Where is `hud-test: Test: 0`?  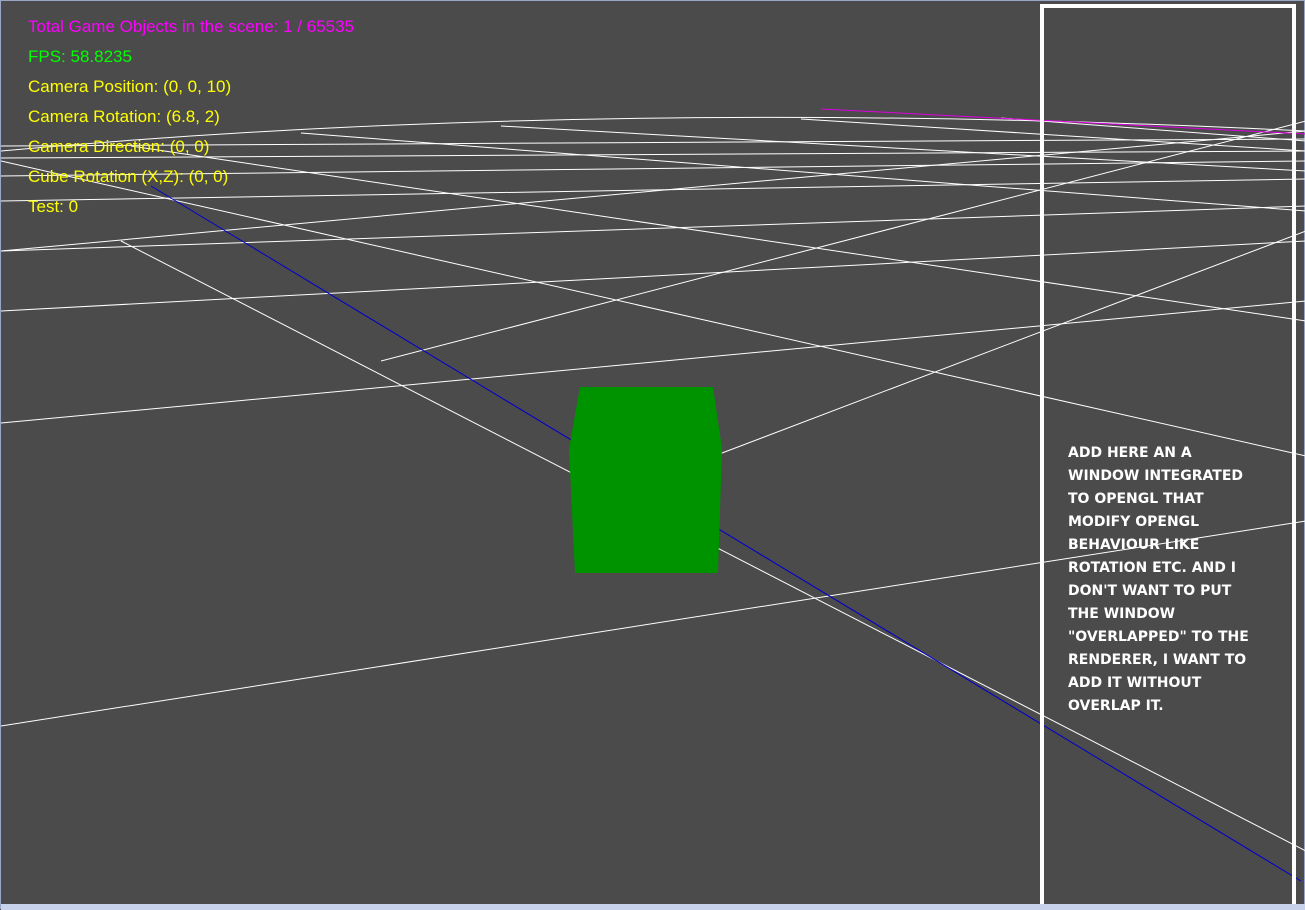 hud-test: Test: 0 is located at coordinates (53, 206).